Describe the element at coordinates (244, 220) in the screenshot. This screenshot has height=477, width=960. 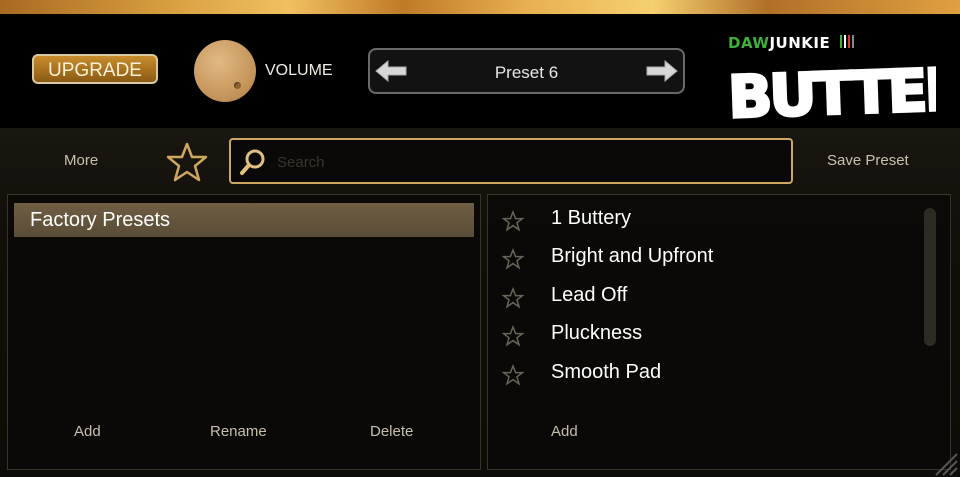
I see `bank-item-factory-presets: Factory Presets` at that location.